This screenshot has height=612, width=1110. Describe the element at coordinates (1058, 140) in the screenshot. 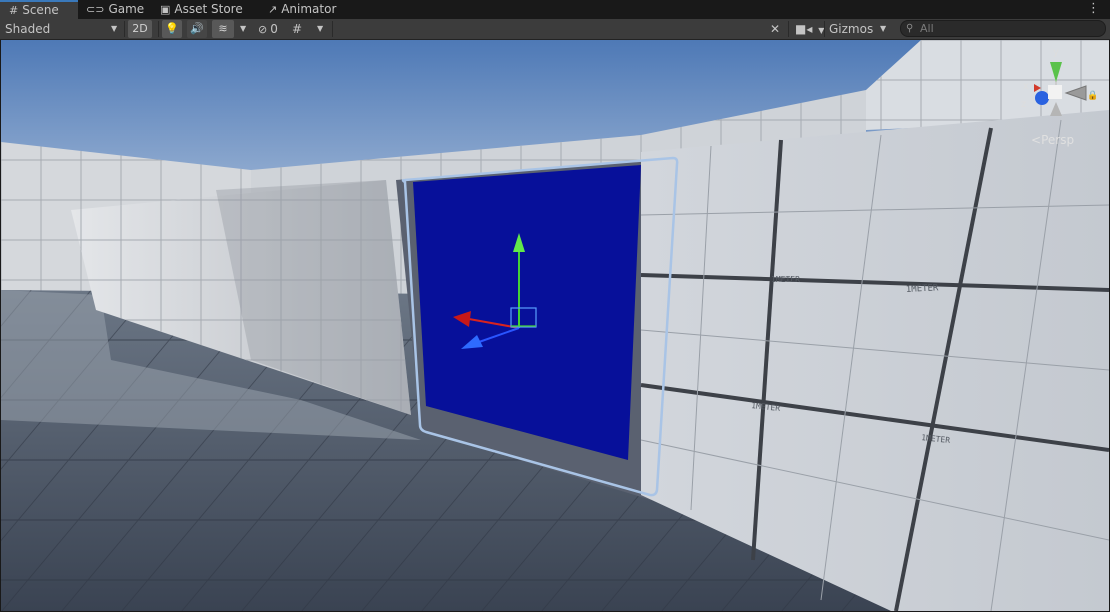

I see `projection-label: Persp` at that location.